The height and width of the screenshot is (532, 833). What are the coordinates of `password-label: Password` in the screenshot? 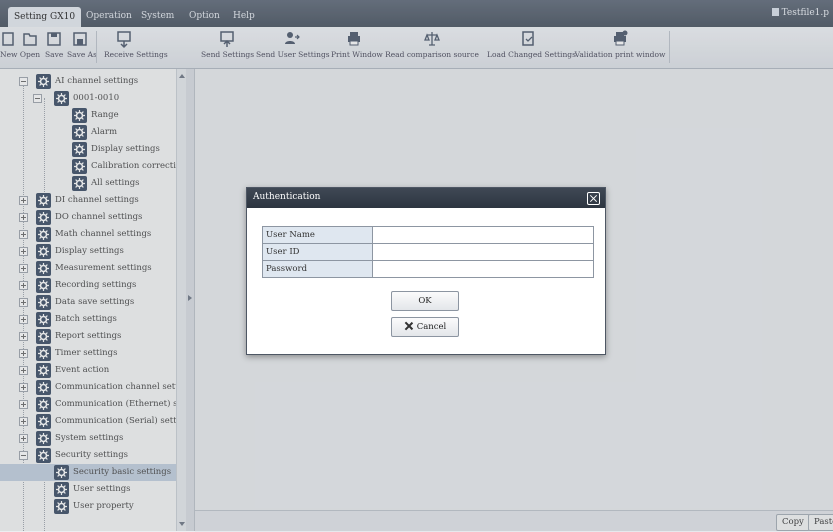 It's located at (317, 269).